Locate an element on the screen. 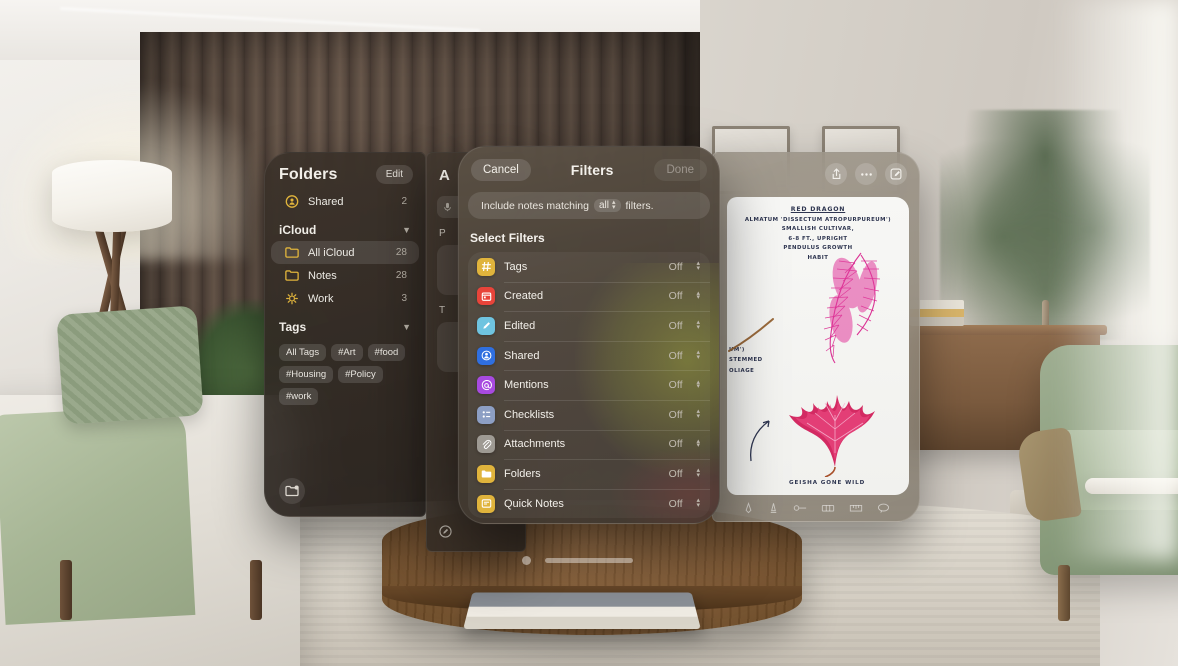  page-title: Folders is located at coordinates (308, 174).